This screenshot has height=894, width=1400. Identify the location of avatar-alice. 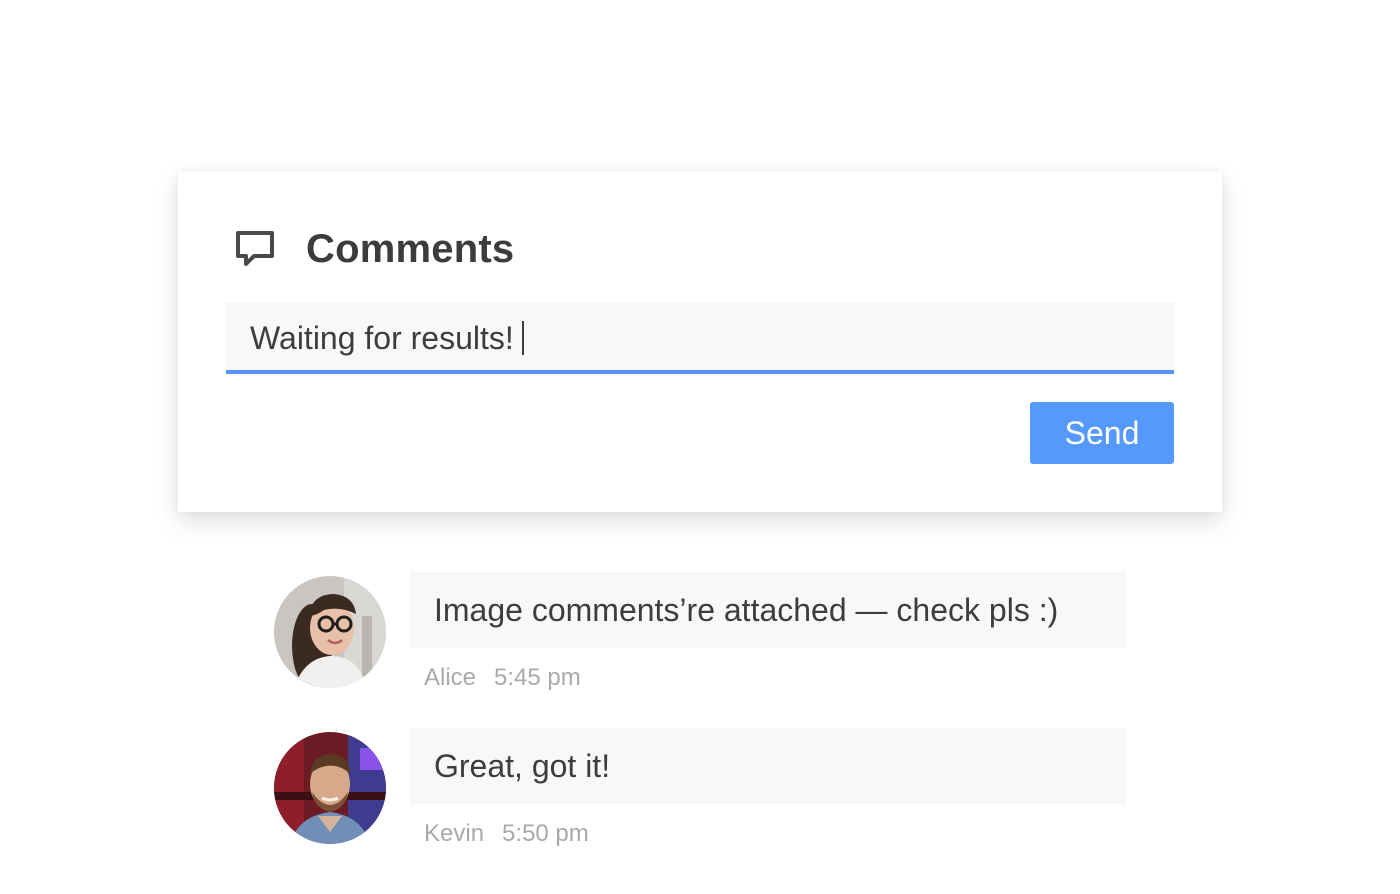
(330, 632).